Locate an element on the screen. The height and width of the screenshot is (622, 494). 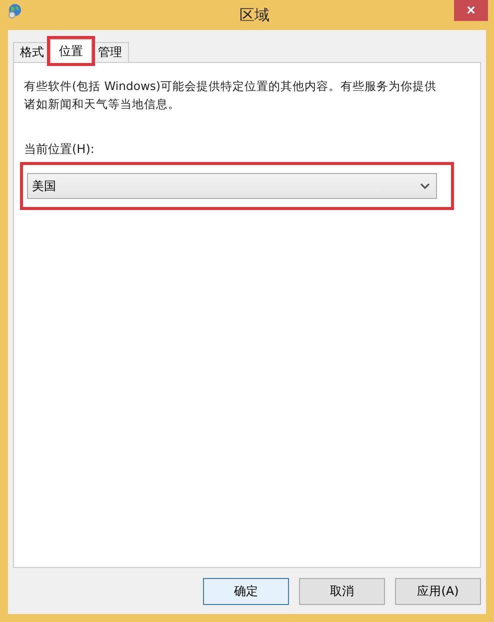
tab: 位置 is located at coordinates (71, 51).